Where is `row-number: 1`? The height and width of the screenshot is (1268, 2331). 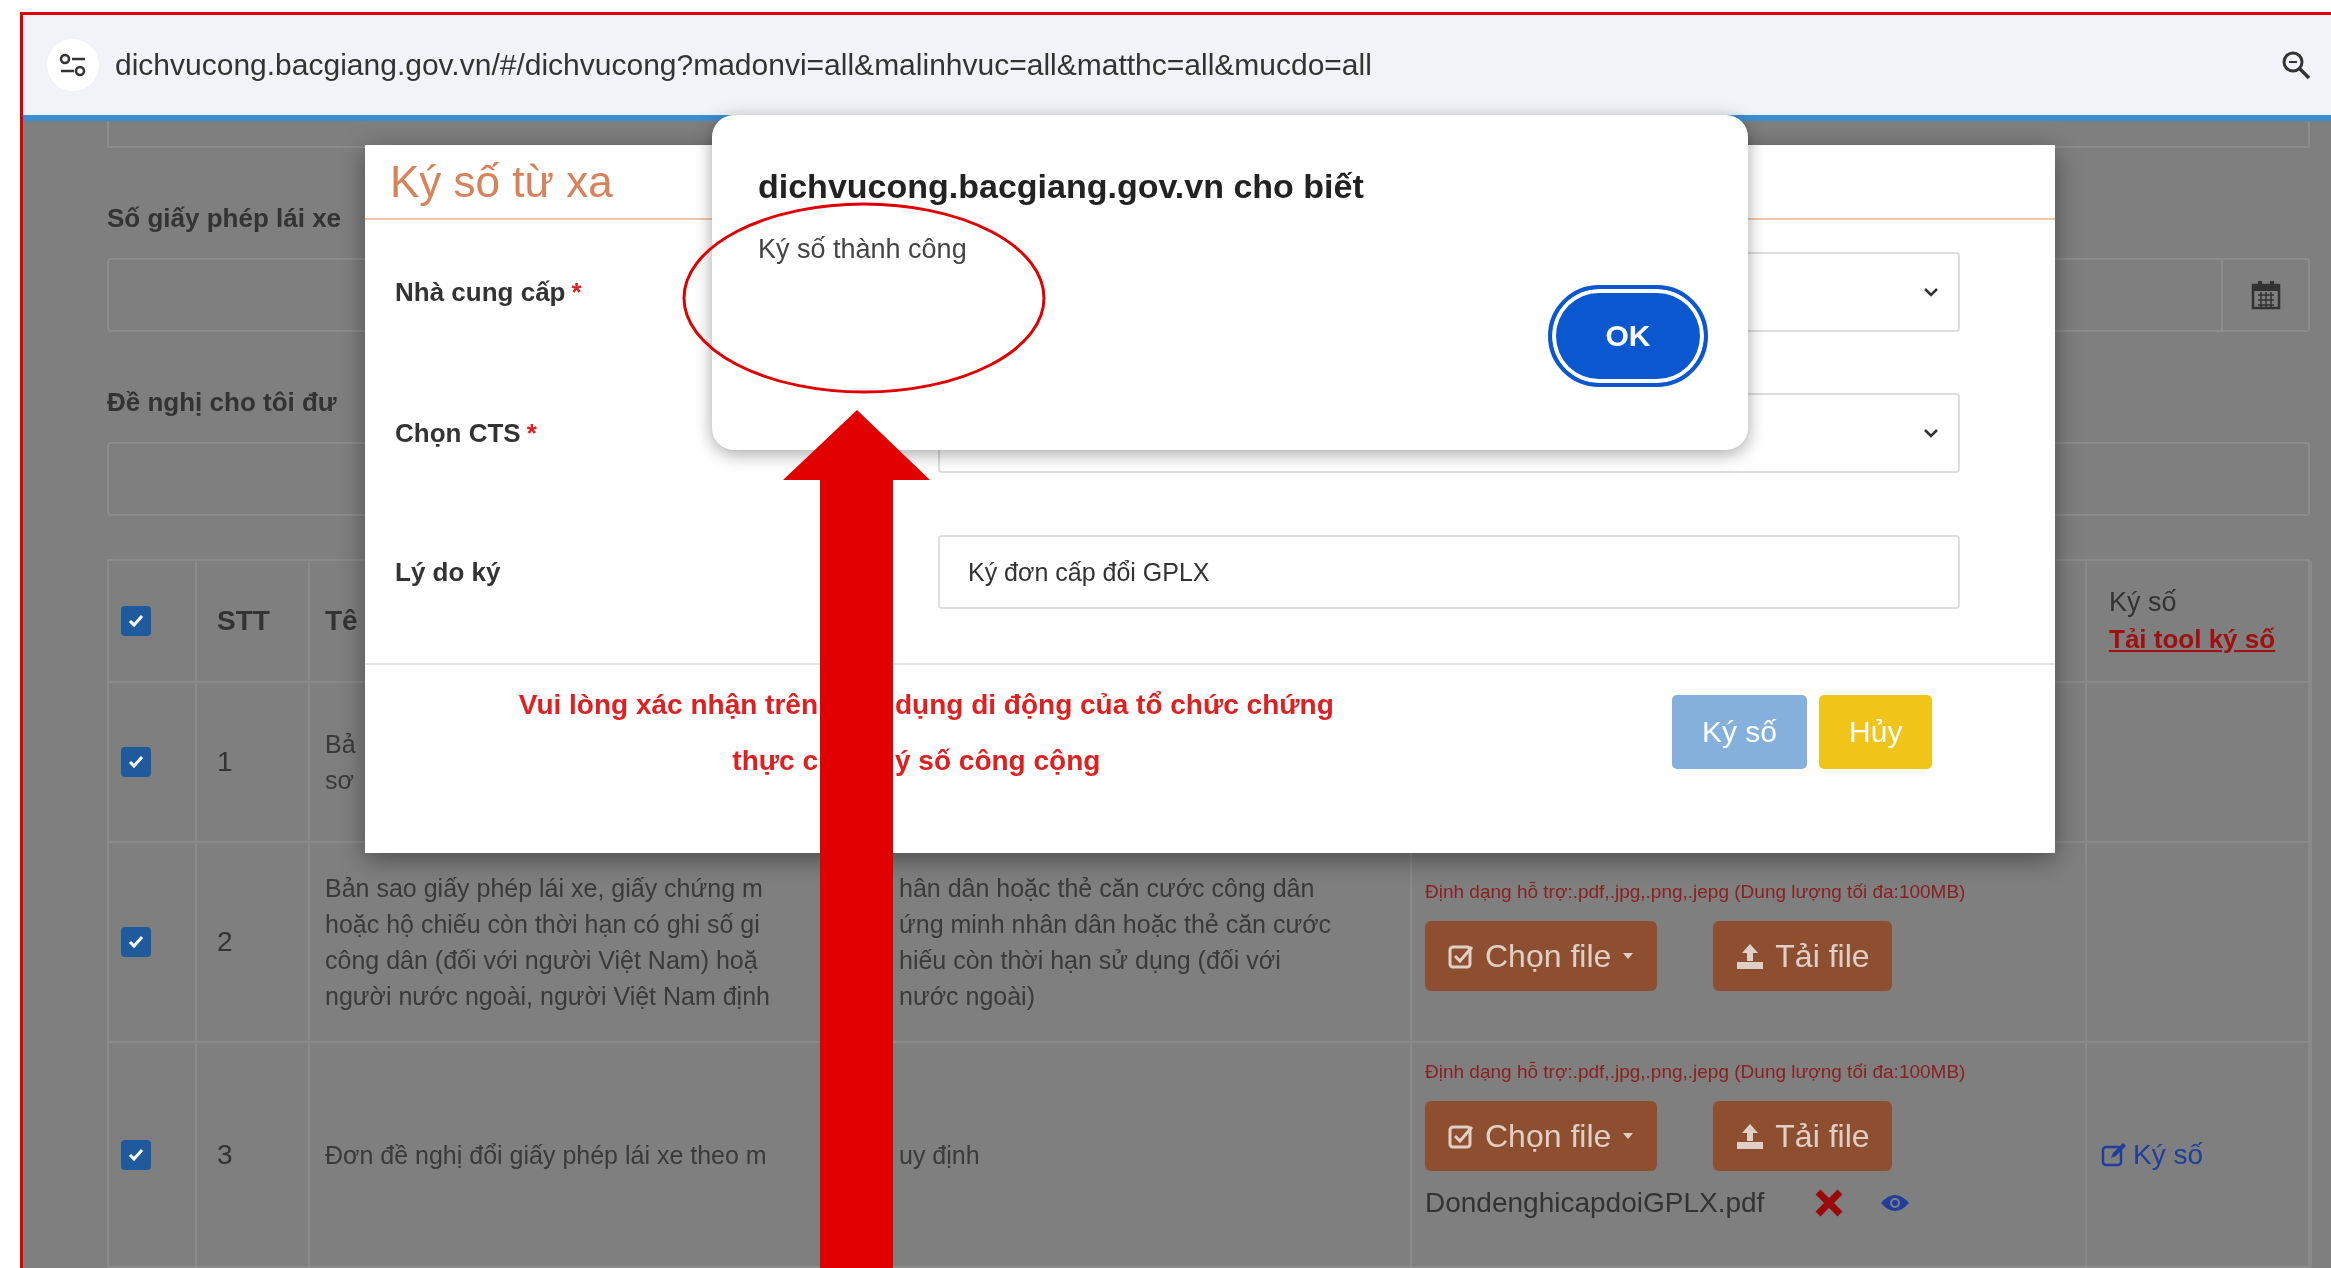
row-number: 1 is located at coordinates (225, 762).